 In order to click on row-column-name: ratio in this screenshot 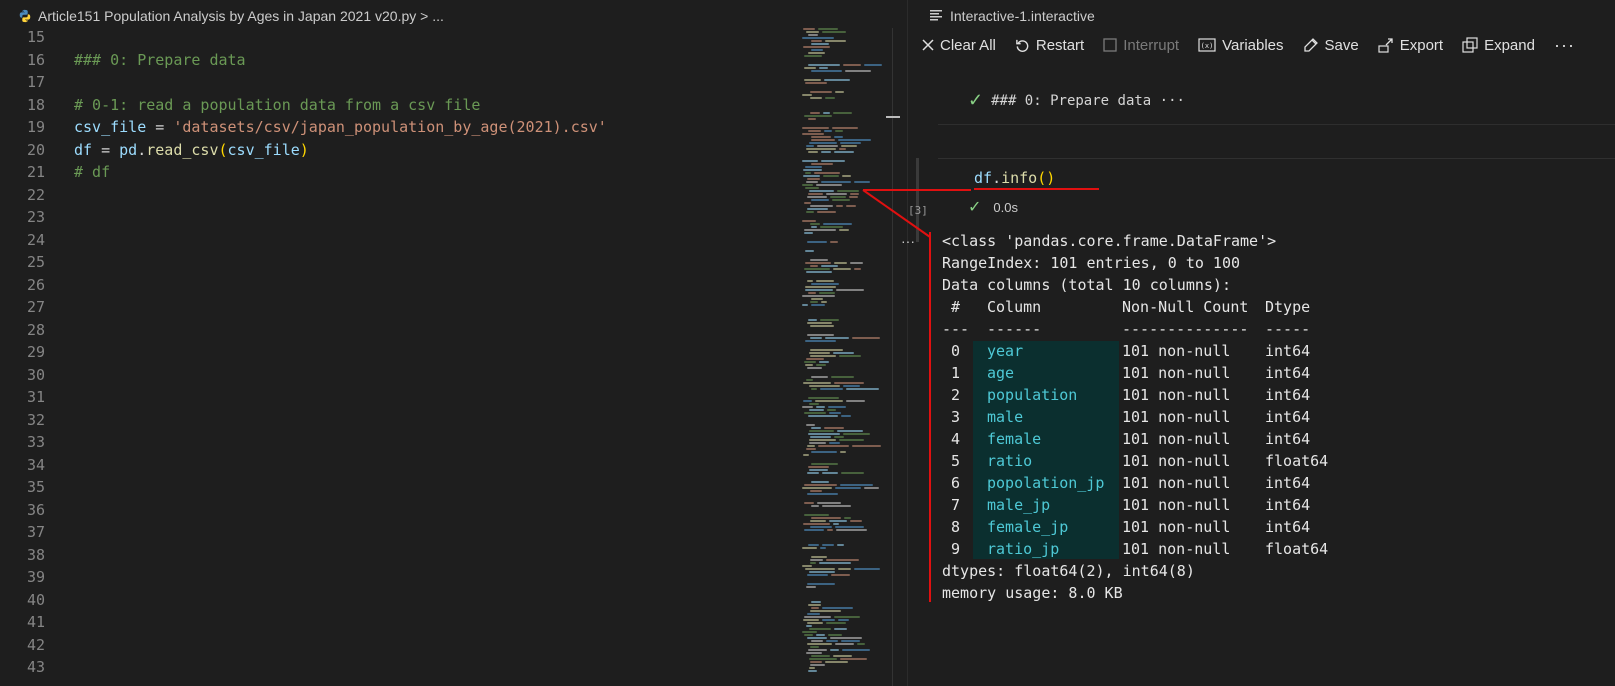, I will do `click(1010, 461)`.